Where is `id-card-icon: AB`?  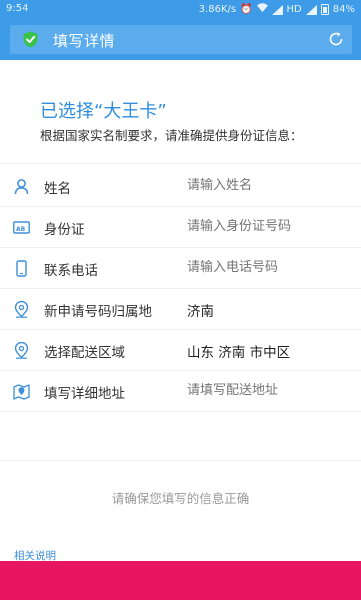 id-card-icon: AB is located at coordinates (21, 227).